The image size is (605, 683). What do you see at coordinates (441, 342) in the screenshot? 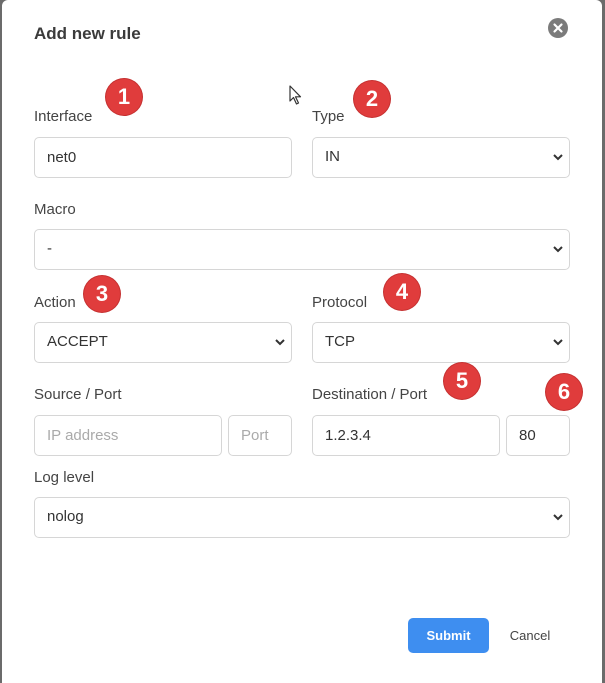
I see `protocol-select: TCP` at bounding box center [441, 342].